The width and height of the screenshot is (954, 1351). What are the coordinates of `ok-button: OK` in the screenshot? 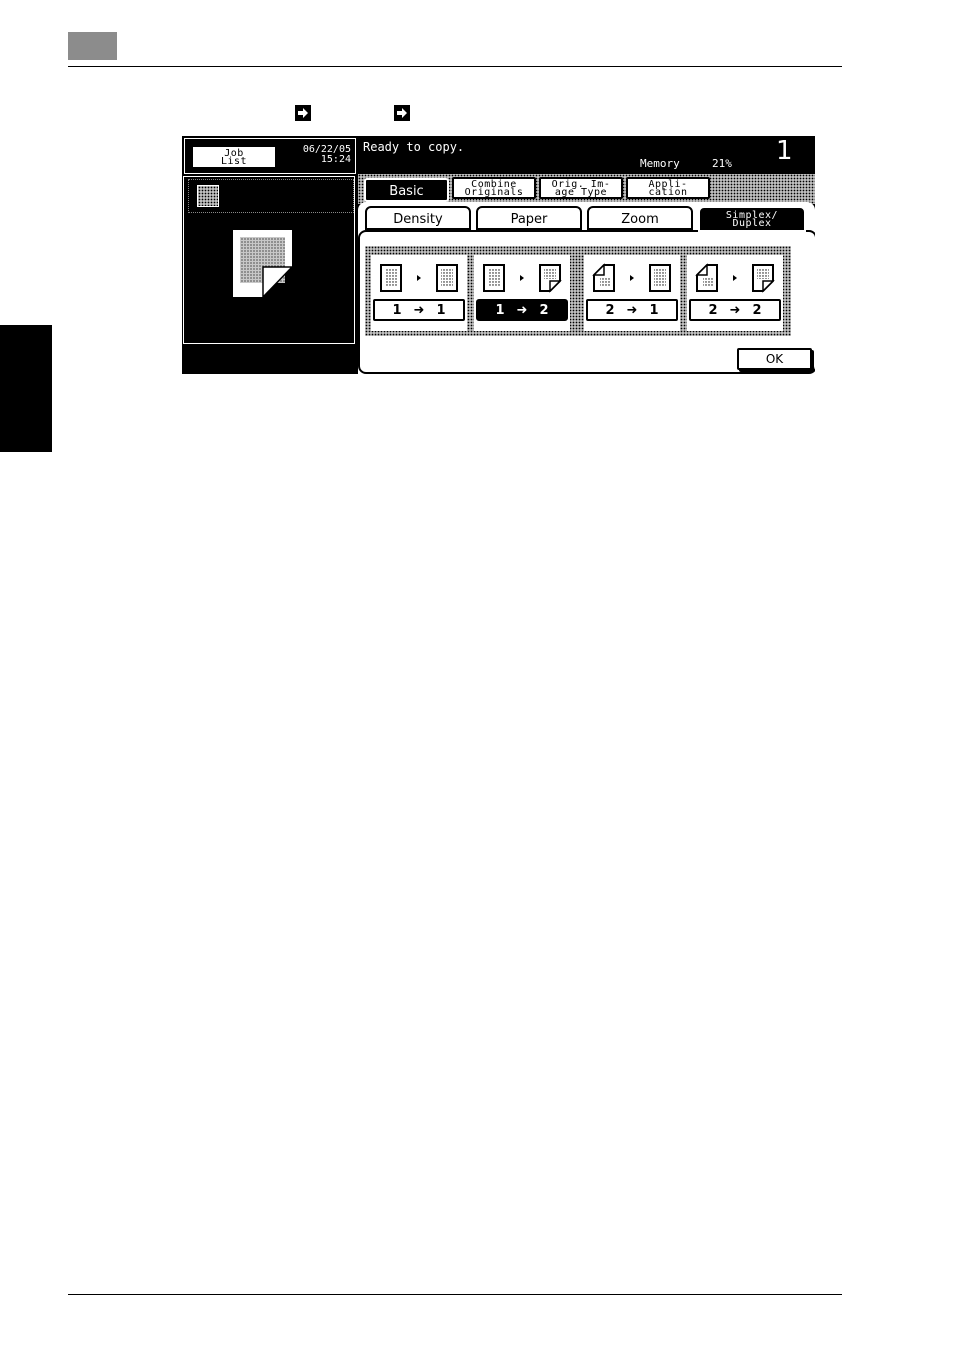 It's located at (774, 359).